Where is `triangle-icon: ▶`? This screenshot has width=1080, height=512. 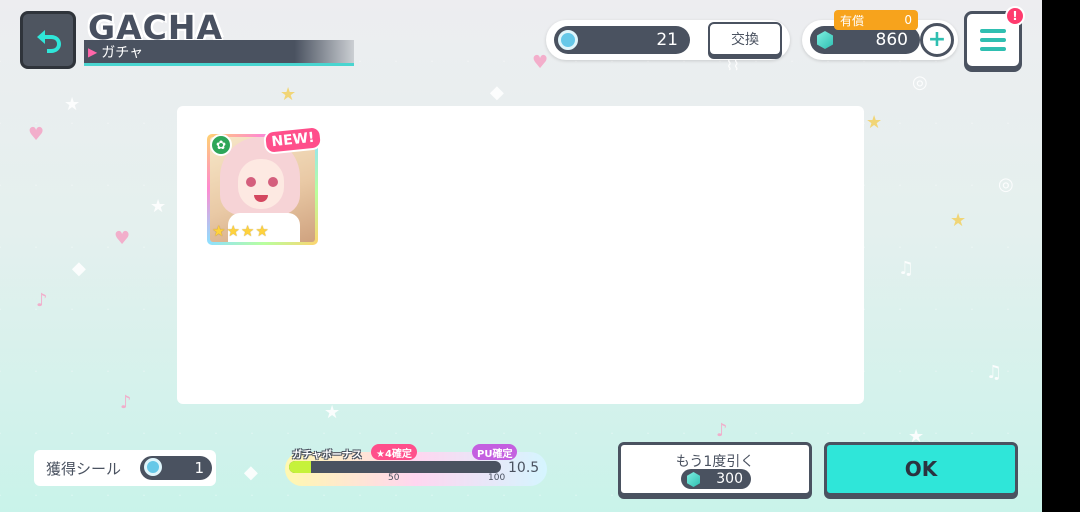
triangle-icon: ▶ is located at coordinates (93, 51).